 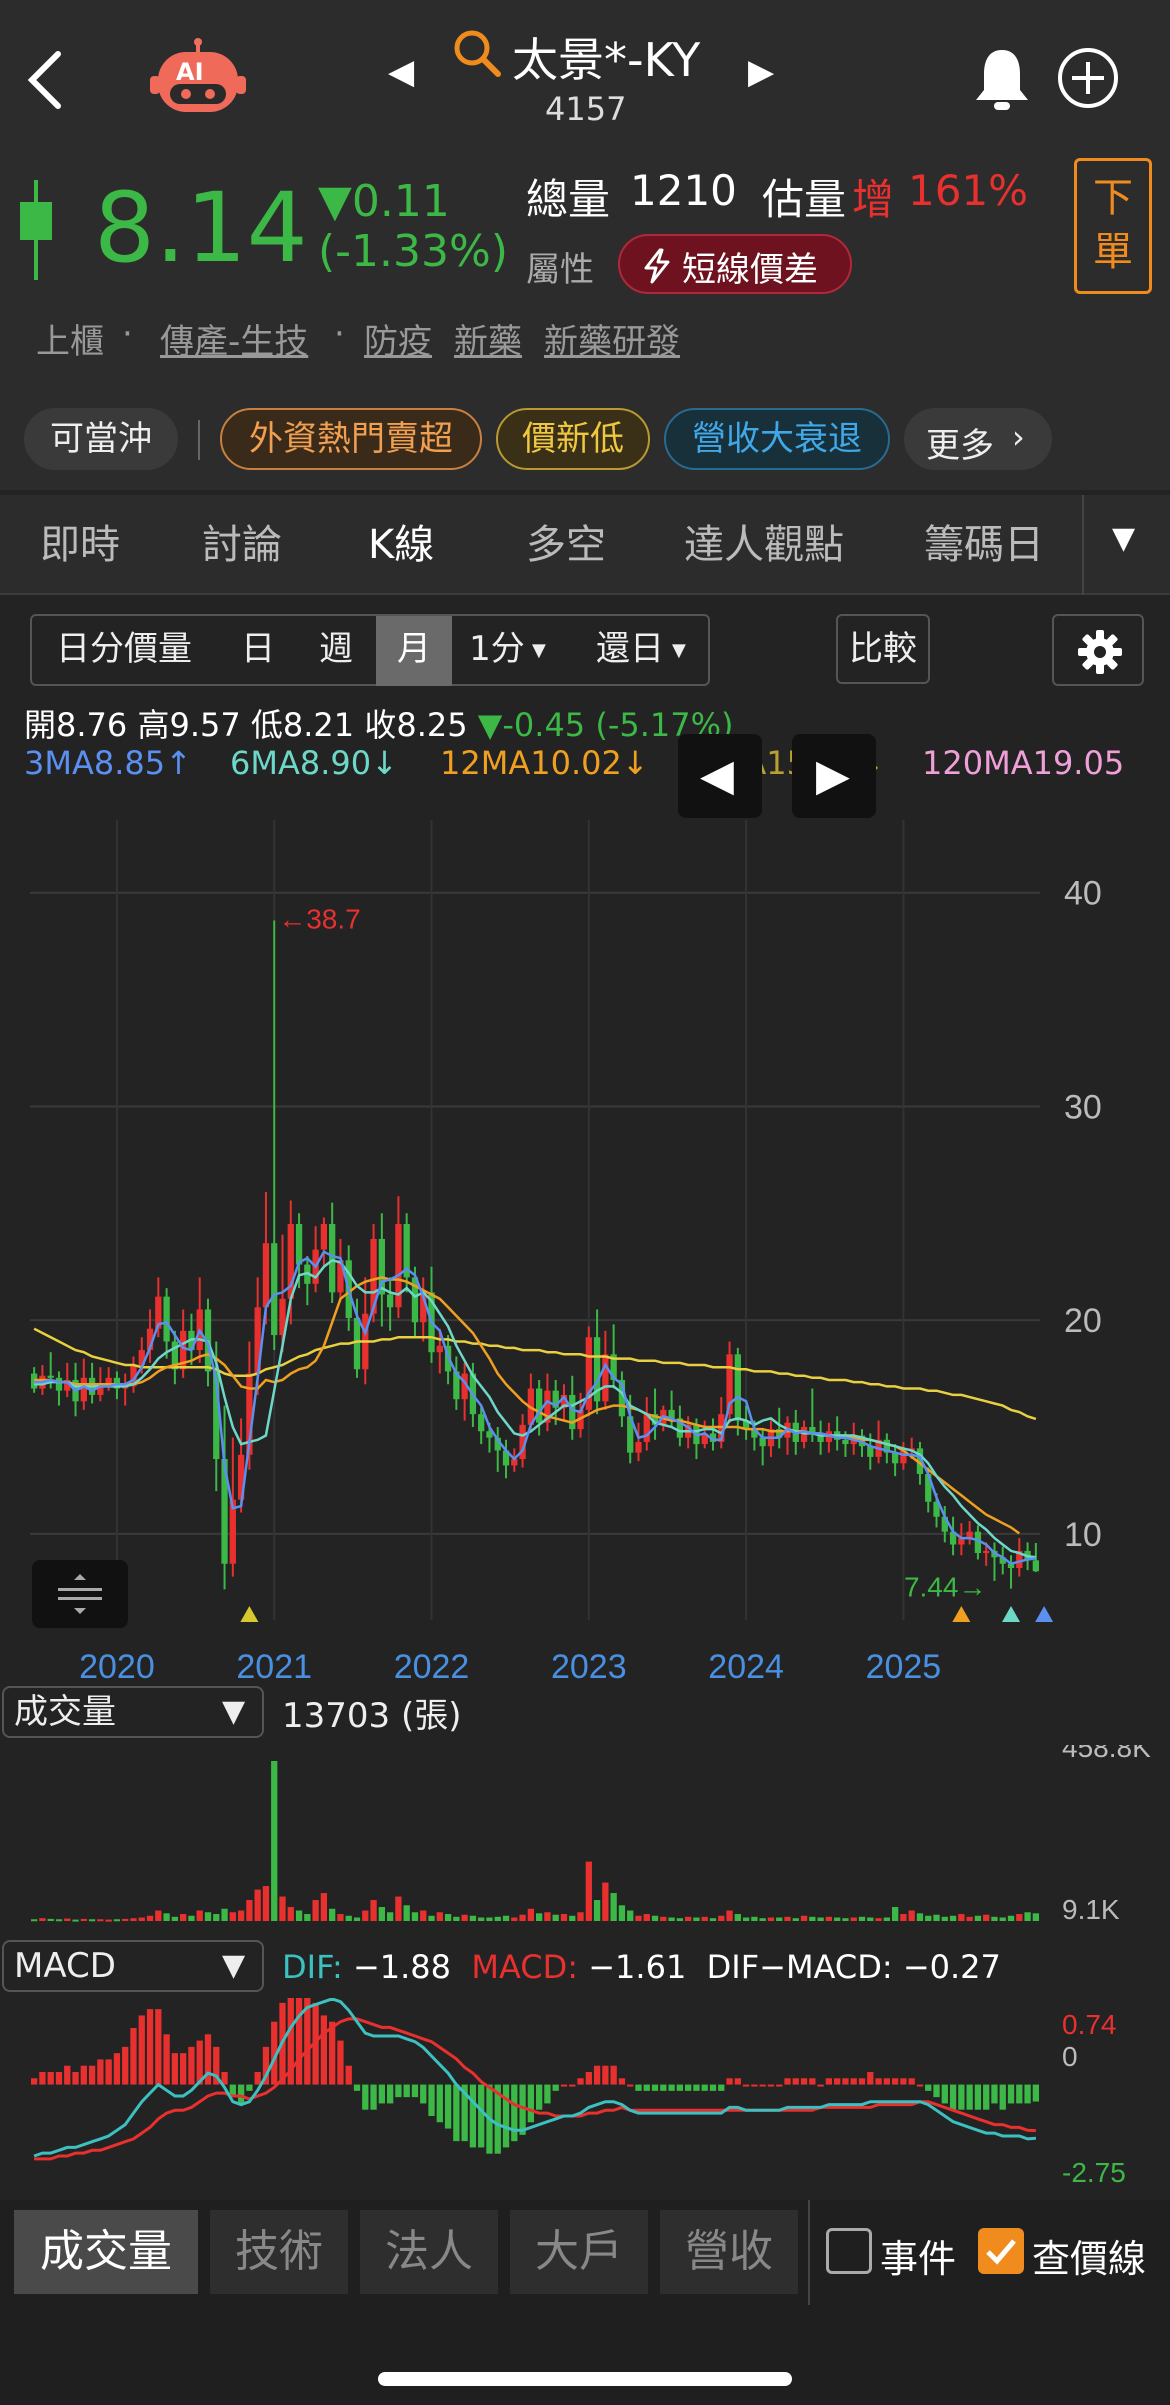 What do you see at coordinates (106, 2252) in the screenshot?
I see `bottom-tab-volume: 成交量` at bounding box center [106, 2252].